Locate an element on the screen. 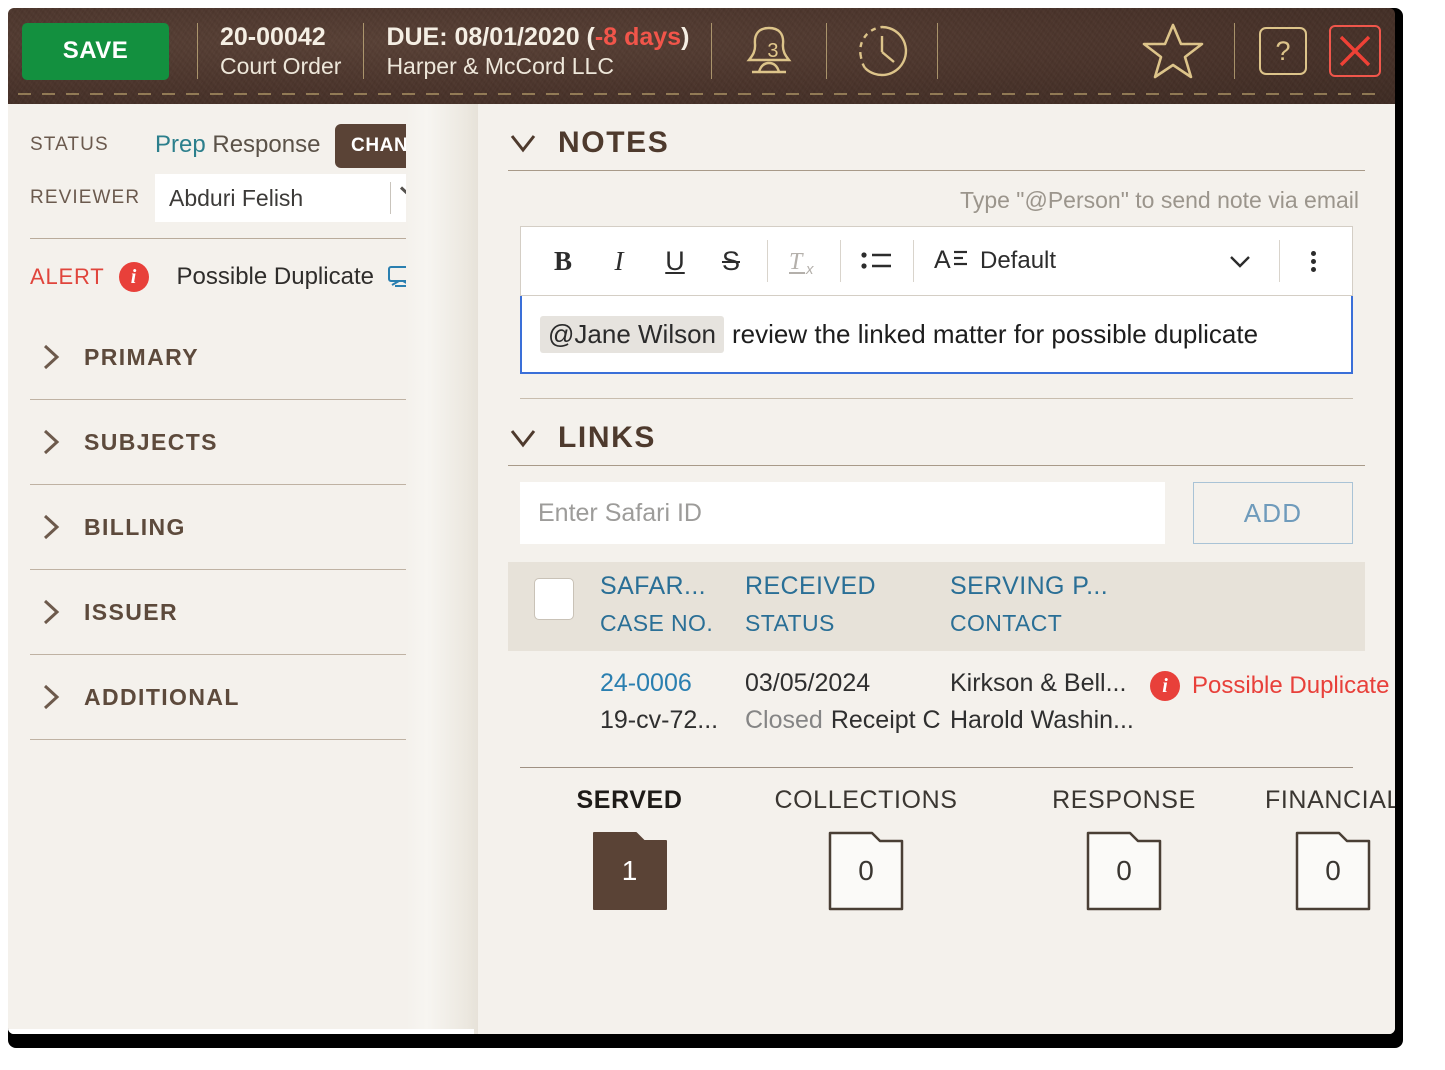 This screenshot has width=1445, height=1070. alert-label: ALERT is located at coordinates (67, 276).